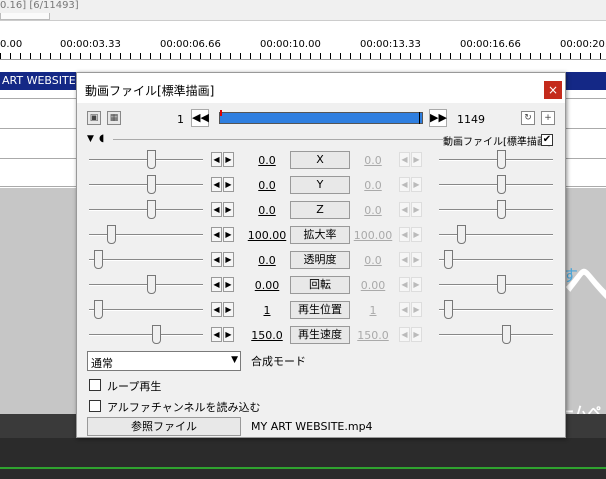  What do you see at coordinates (553, 90) in the screenshot?
I see `close-button: ×` at bounding box center [553, 90].